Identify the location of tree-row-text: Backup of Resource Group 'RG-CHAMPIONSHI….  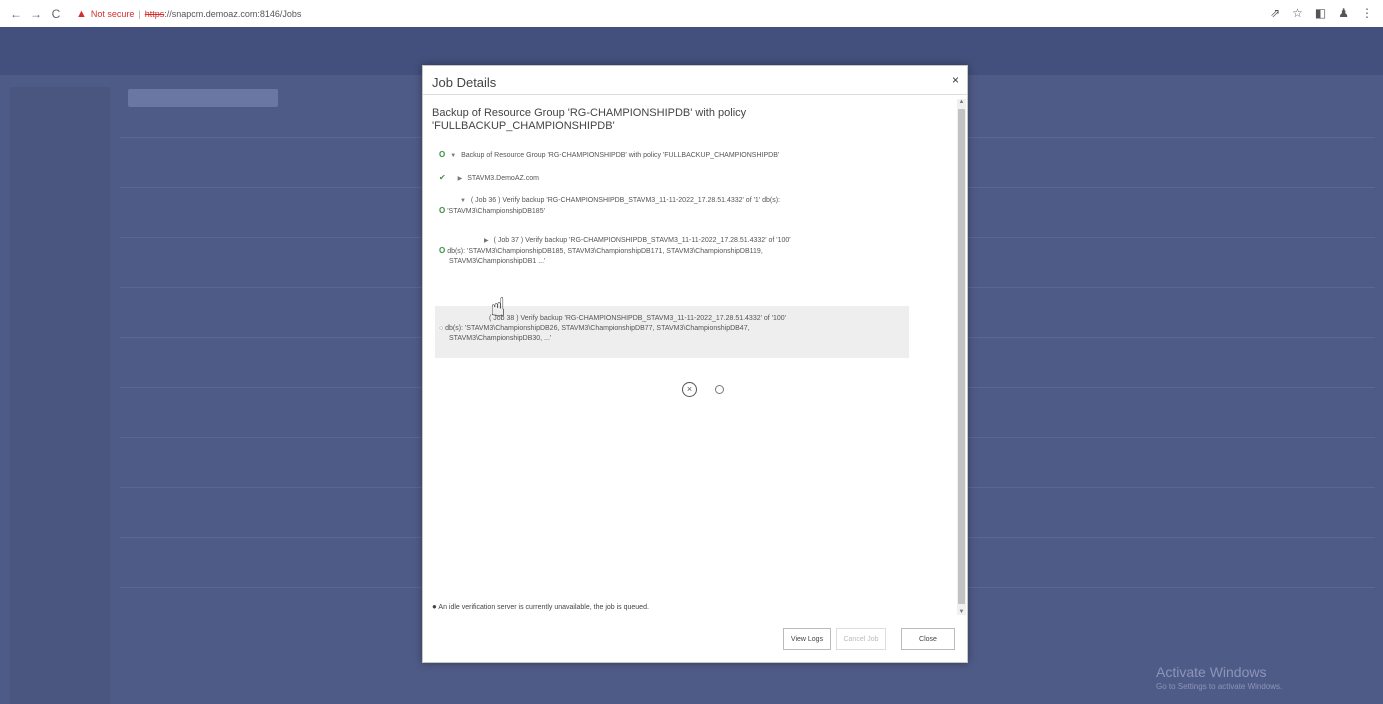
(620, 155).